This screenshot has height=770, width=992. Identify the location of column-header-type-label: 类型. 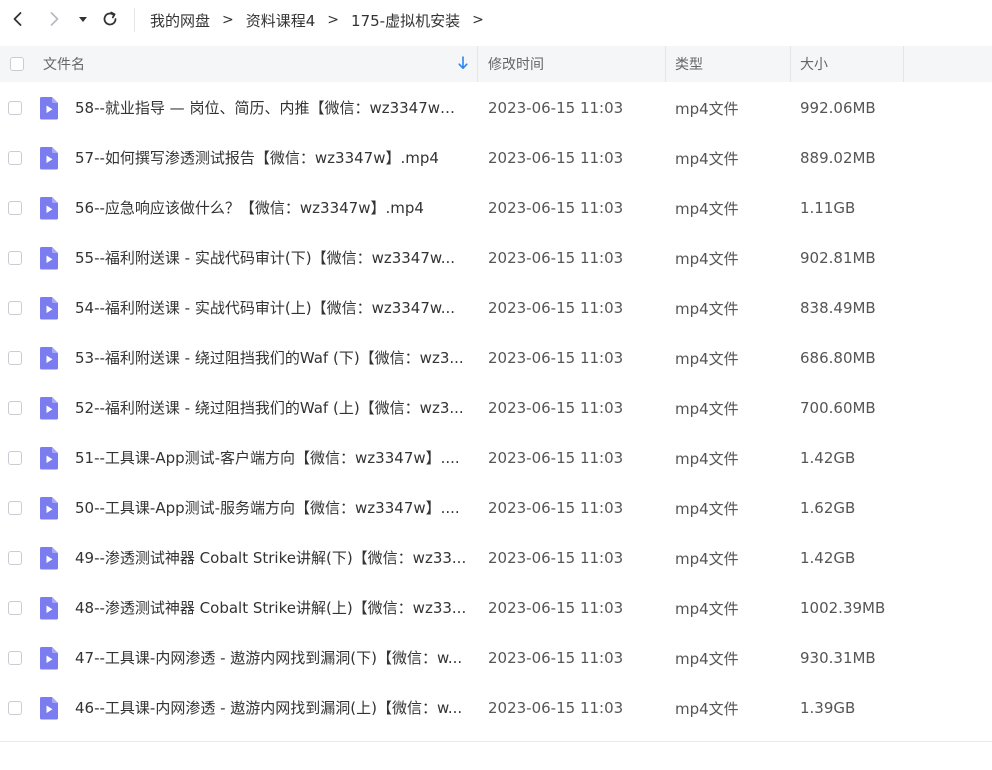
(689, 65).